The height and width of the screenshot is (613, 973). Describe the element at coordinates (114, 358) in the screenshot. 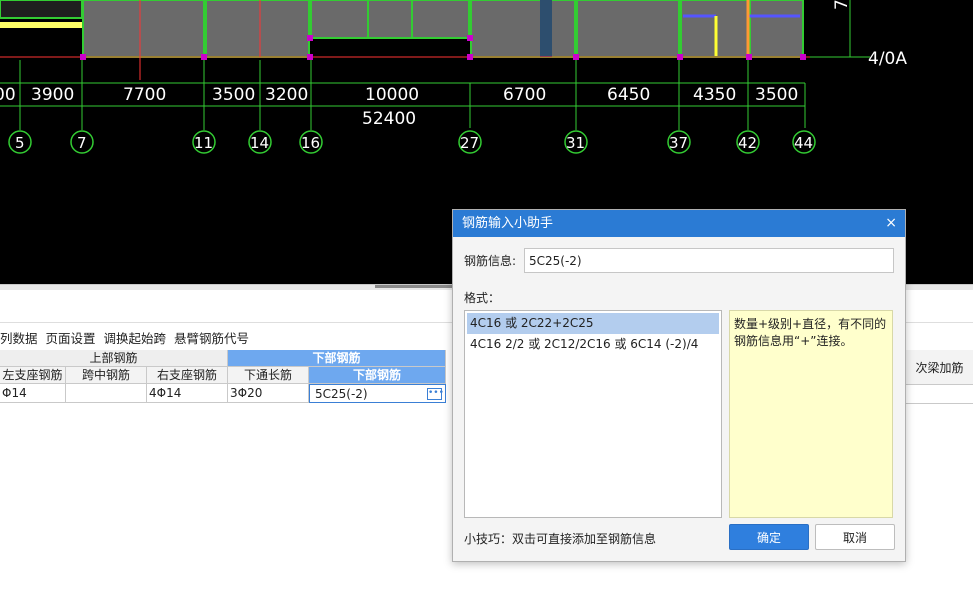

I see `group-header-top-rebar: 上部钢筋` at that location.